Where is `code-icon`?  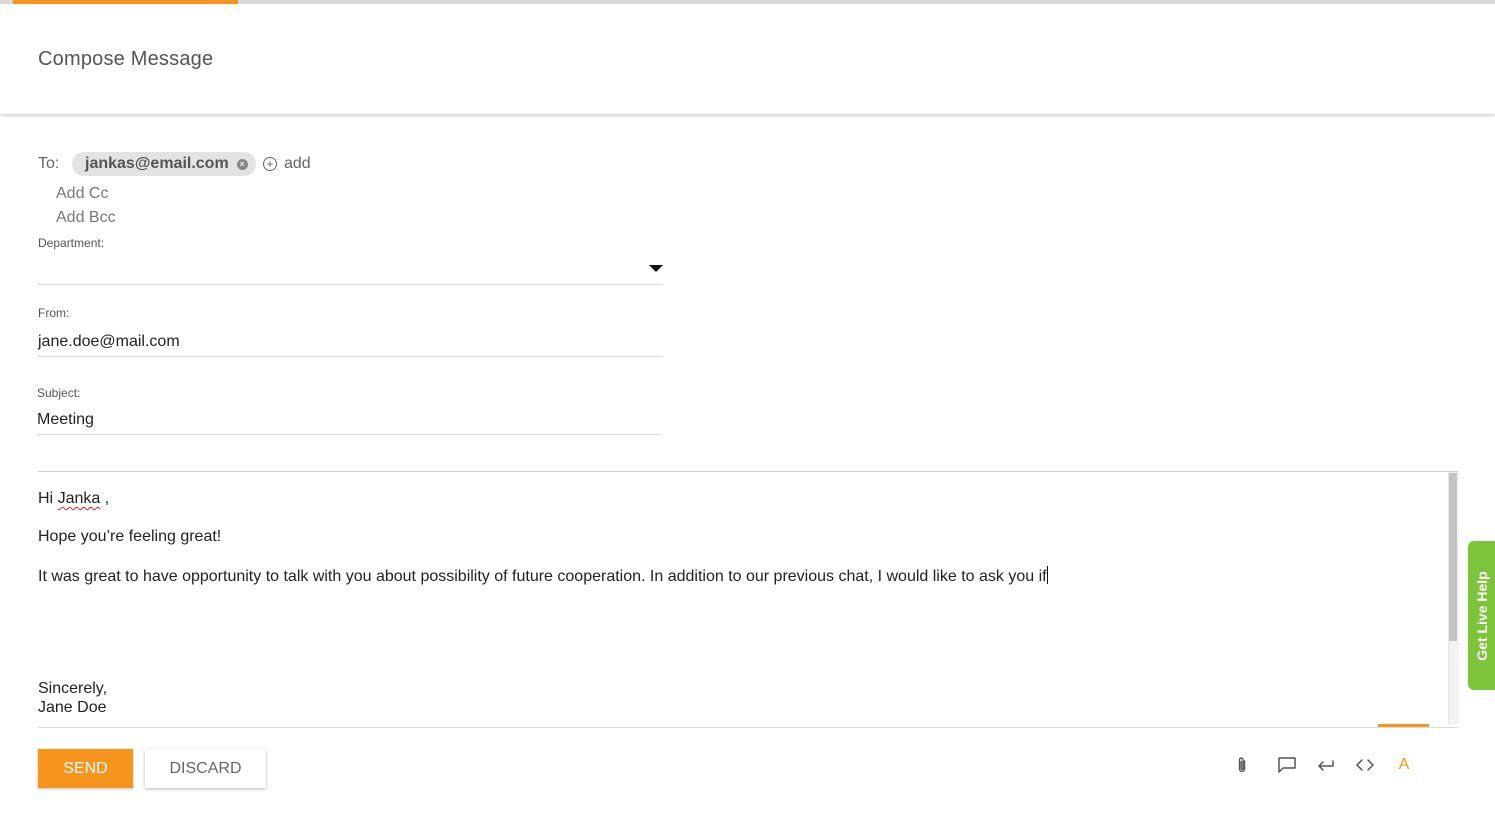 code-icon is located at coordinates (1365, 765).